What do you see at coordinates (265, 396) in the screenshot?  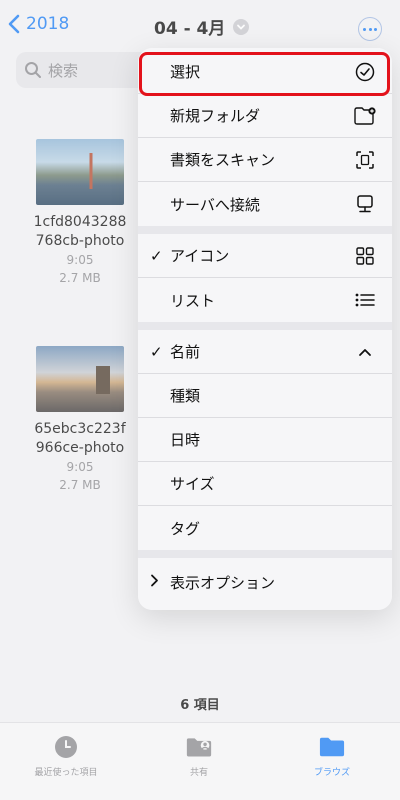 I see `menu-item-sort-kind: 種類` at bounding box center [265, 396].